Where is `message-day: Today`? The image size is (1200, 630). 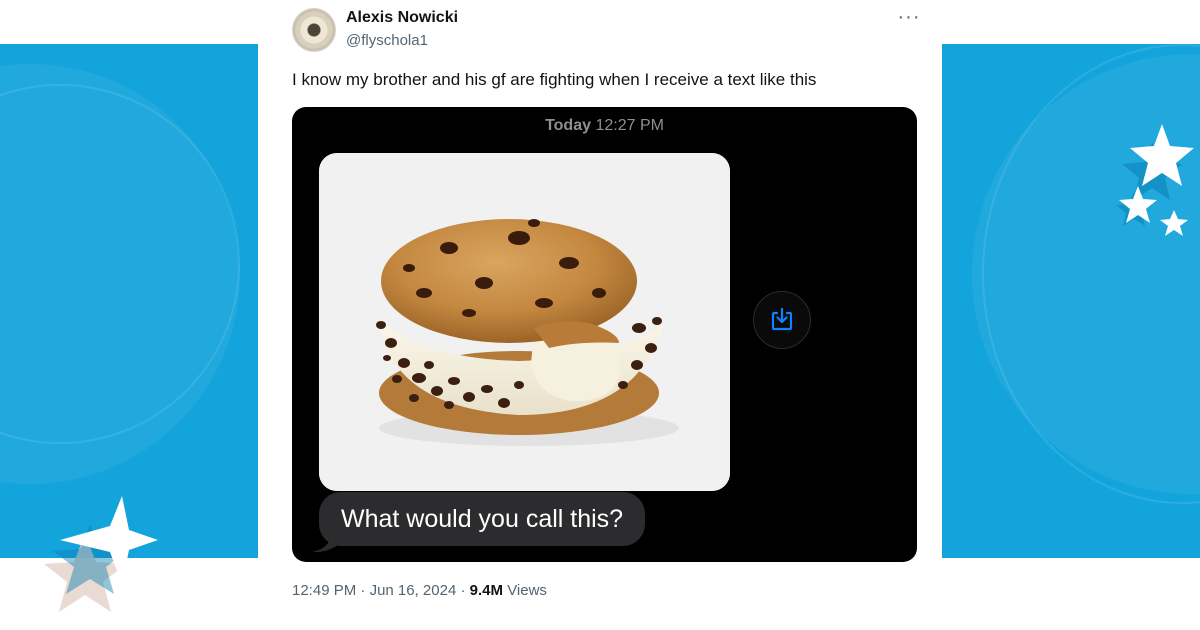
message-day: Today is located at coordinates (568, 125).